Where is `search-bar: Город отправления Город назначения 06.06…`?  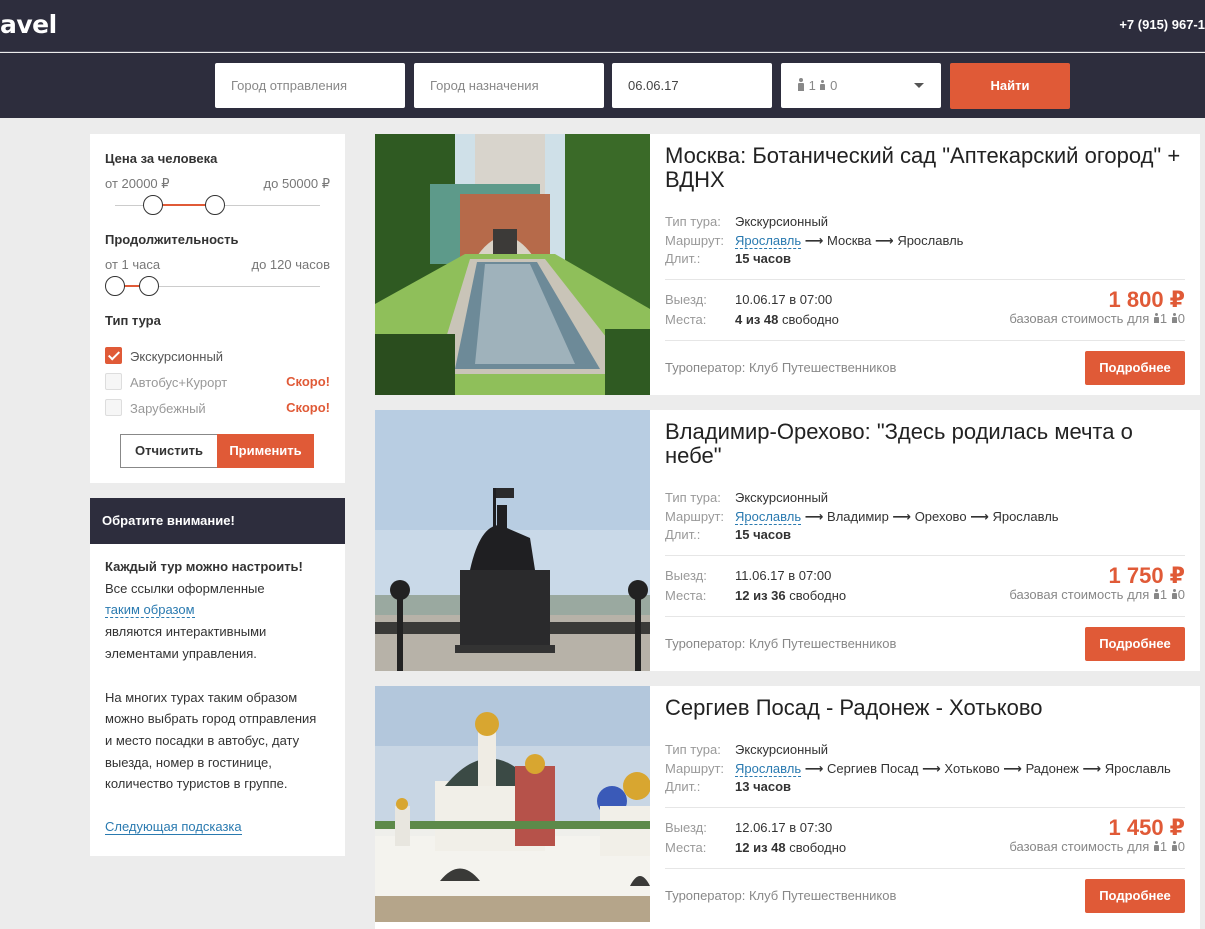 search-bar: Город отправления Город назначения 06.06… is located at coordinates (602, 85).